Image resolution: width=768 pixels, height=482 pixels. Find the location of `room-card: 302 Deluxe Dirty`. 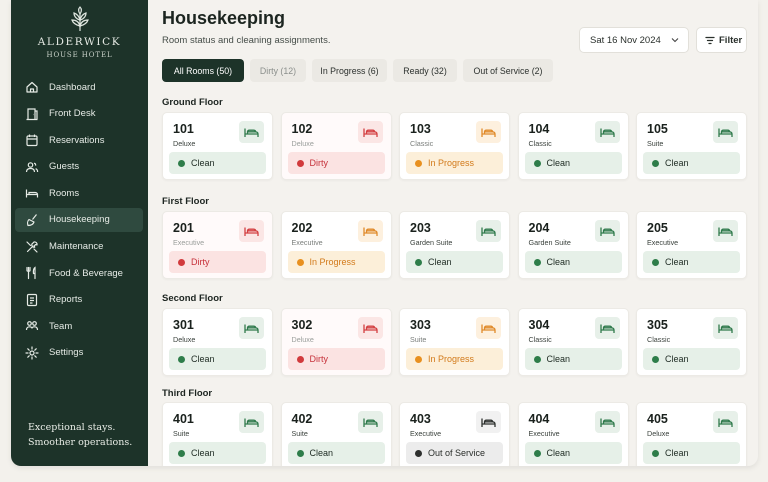

room-card: 302 Deluxe Dirty is located at coordinates (336, 342).